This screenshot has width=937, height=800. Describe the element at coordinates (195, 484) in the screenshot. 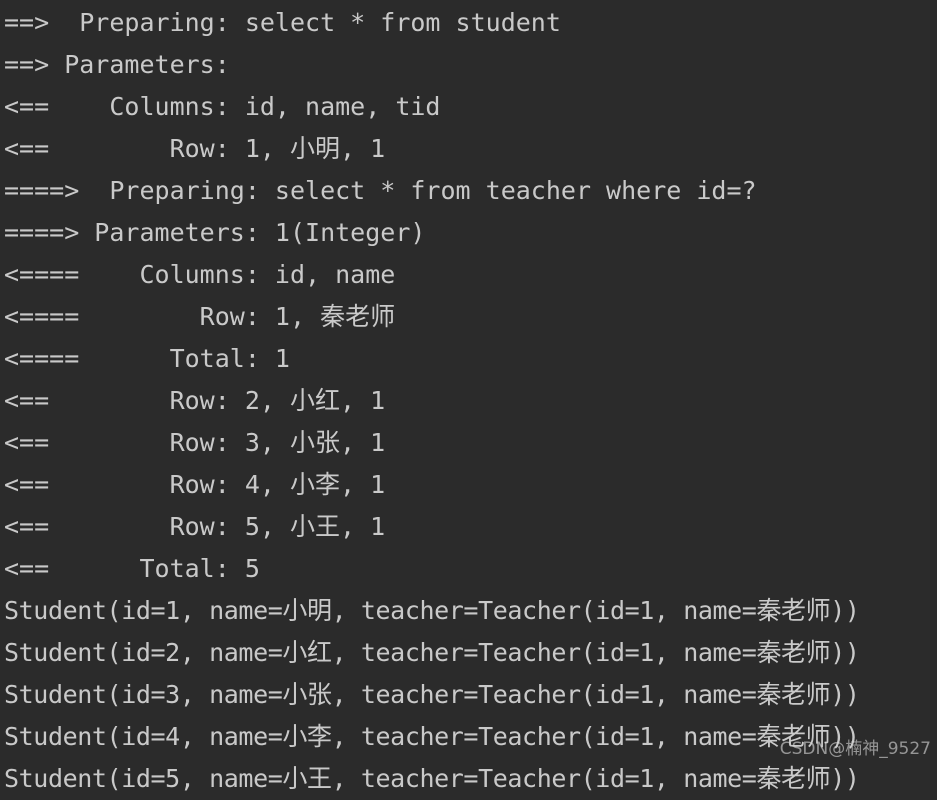

I see `log-line-row-student-4: <== Row: 4, 小李, 1` at that location.